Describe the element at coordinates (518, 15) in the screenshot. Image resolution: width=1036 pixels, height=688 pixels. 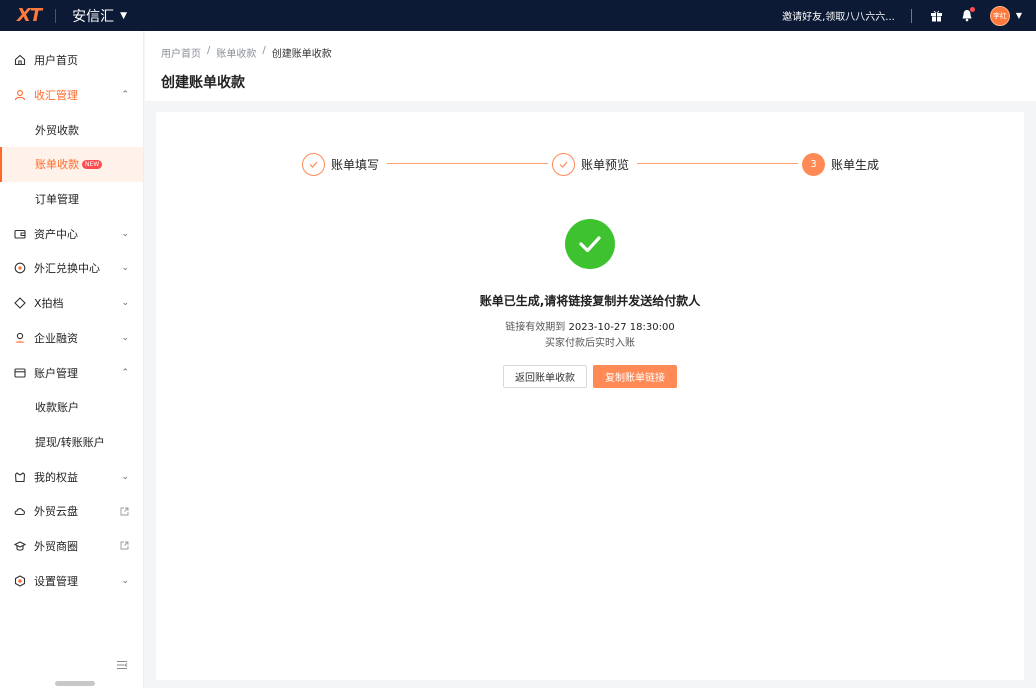
I see `top-navigation-bar: XT 安信汇 ▼ 邀请好友,领取八八六六... 李红 ▼` at that location.